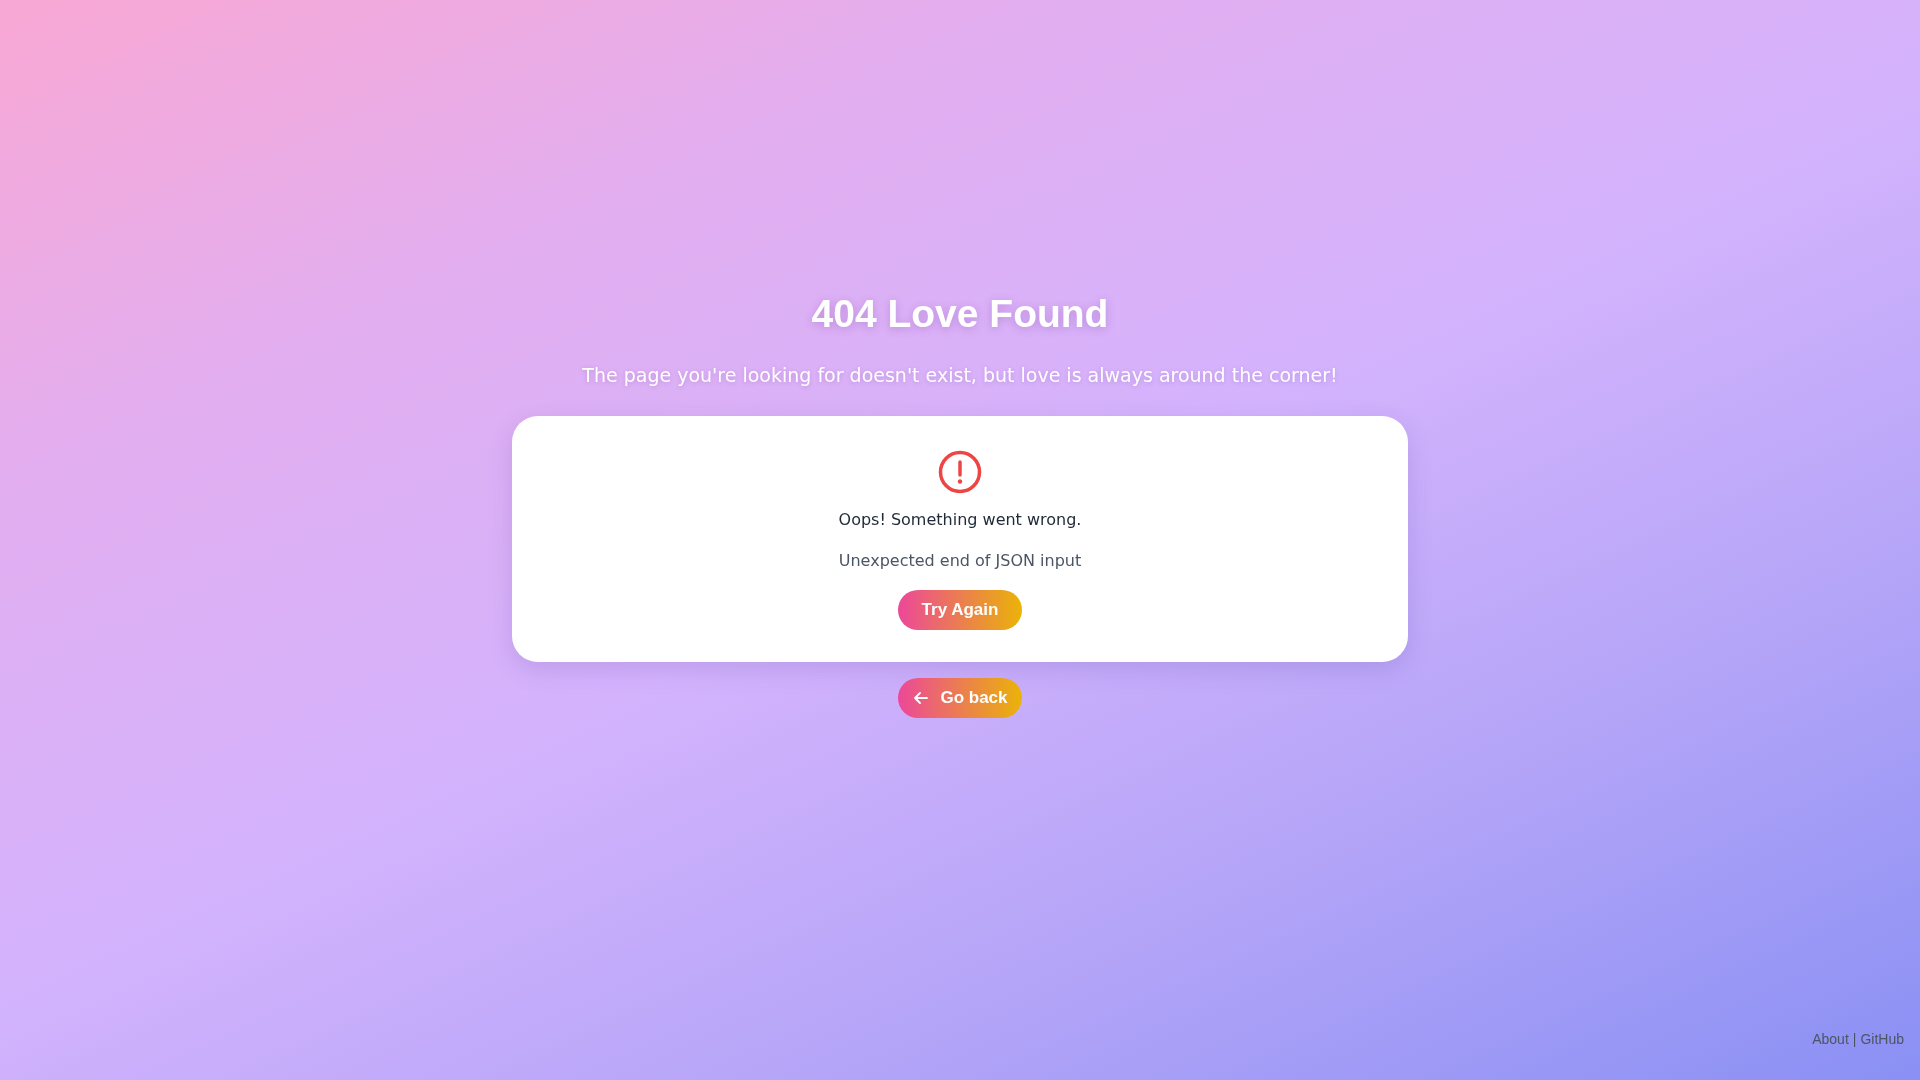 This screenshot has height=1080, width=1920. I want to click on footer-link: GitHub, so click(1882, 1039).